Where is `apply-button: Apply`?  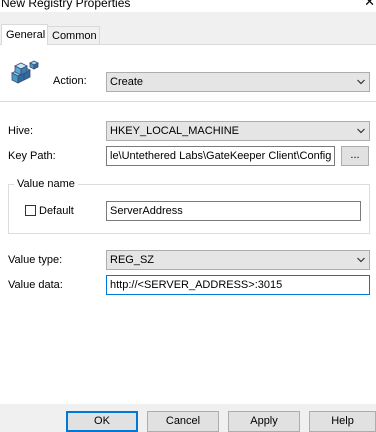 apply-button: Apply is located at coordinates (264, 421).